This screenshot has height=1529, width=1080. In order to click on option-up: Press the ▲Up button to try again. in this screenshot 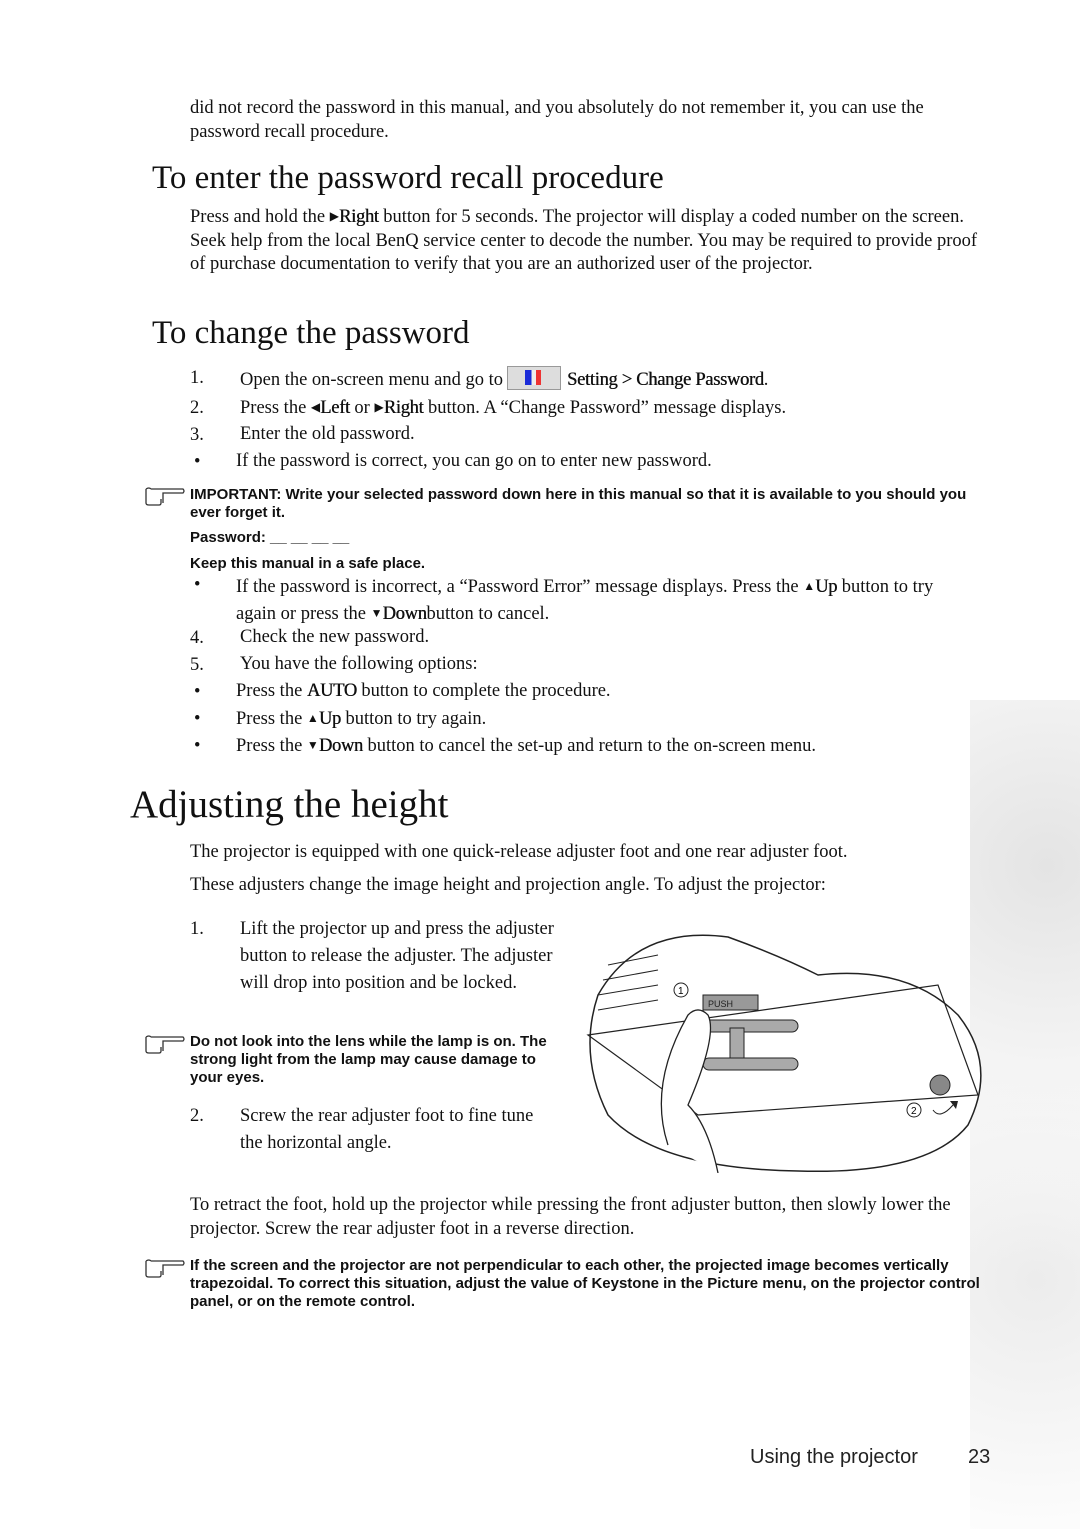, I will do `click(361, 719)`.